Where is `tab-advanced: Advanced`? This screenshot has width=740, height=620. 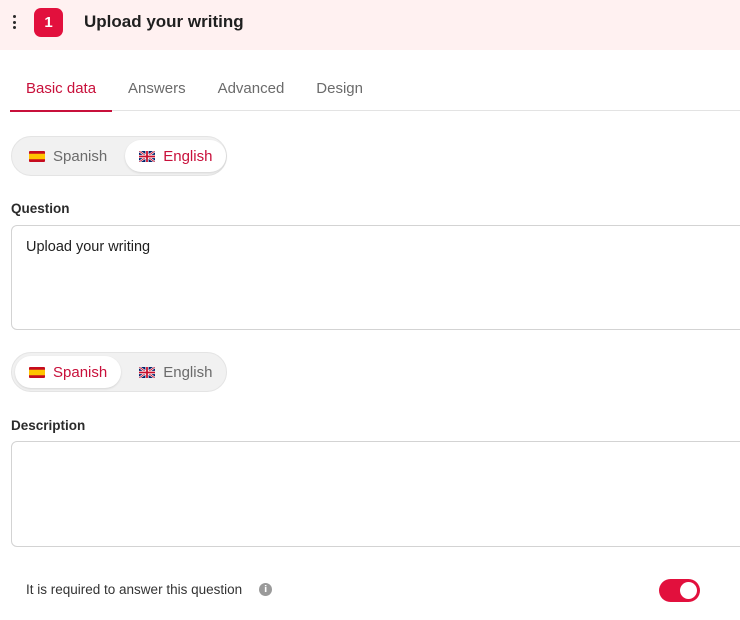 tab-advanced: Advanced is located at coordinates (251, 91).